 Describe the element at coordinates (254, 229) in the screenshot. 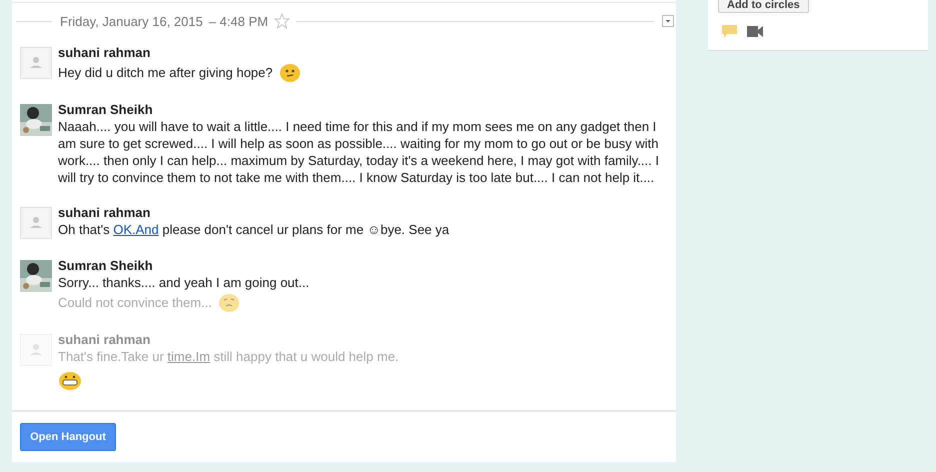

I see `message-text: Oh that's OK.And please don't cancel ur plans for me ☺bye. See ya` at that location.